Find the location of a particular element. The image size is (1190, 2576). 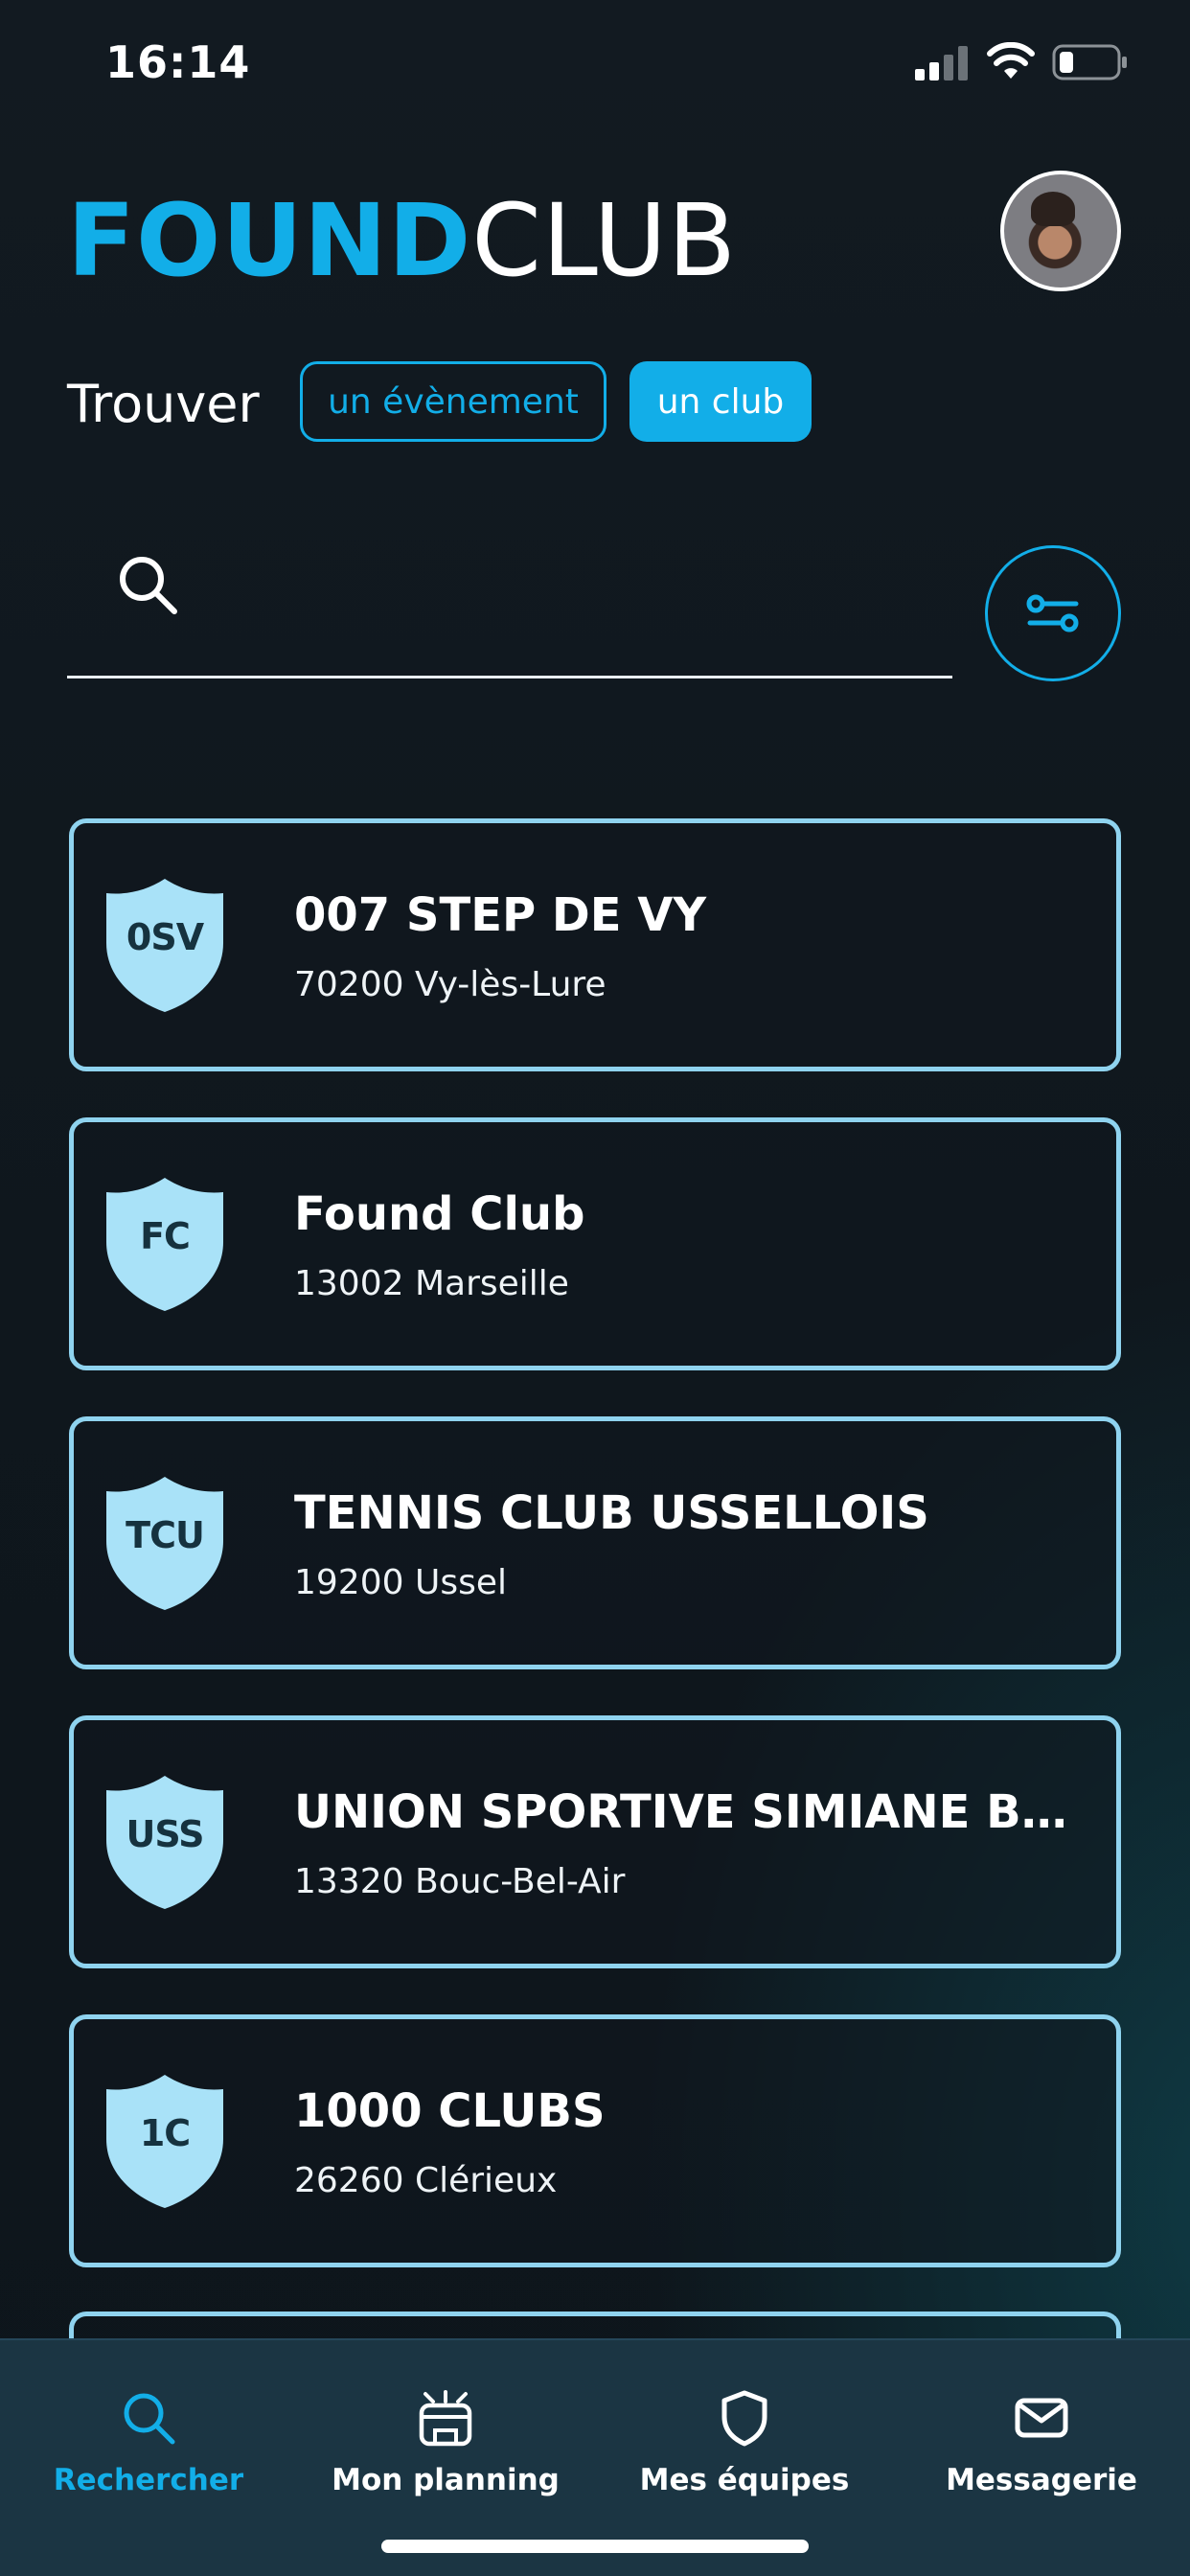

tab-label: Messagerie is located at coordinates (1041, 2480).